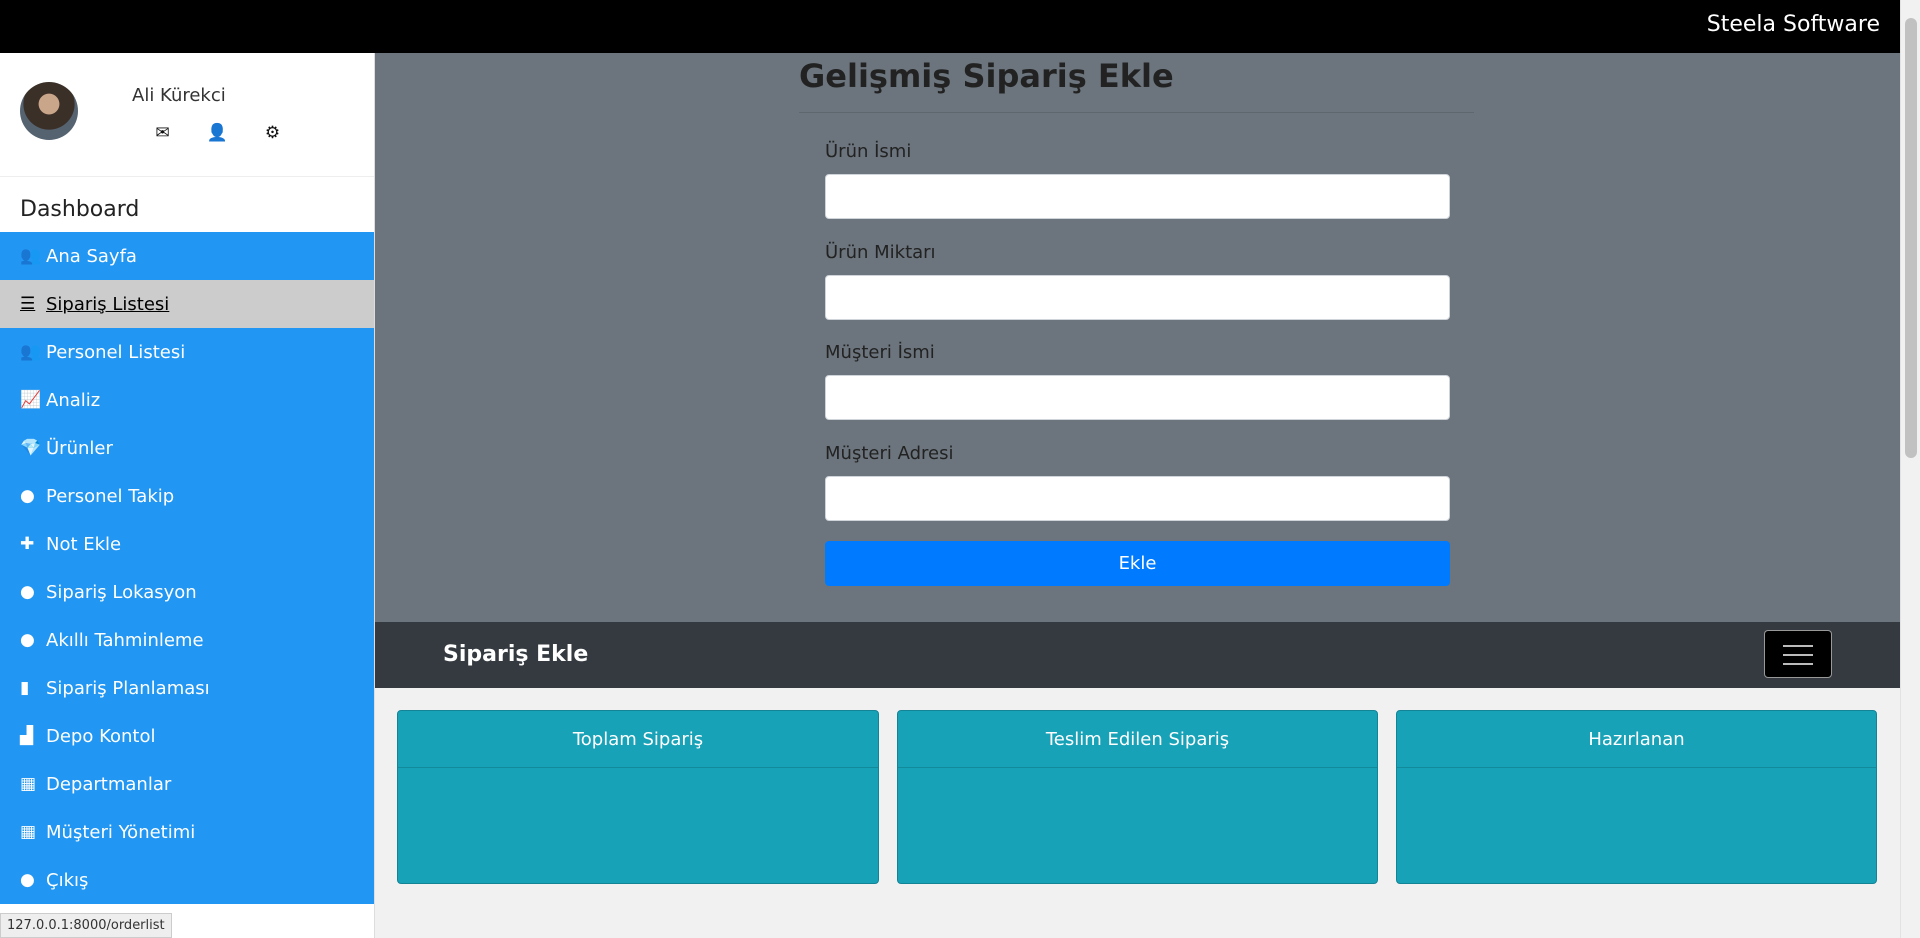 This screenshot has width=1920, height=938. What do you see at coordinates (49, 111) in the screenshot?
I see `avatar` at bounding box center [49, 111].